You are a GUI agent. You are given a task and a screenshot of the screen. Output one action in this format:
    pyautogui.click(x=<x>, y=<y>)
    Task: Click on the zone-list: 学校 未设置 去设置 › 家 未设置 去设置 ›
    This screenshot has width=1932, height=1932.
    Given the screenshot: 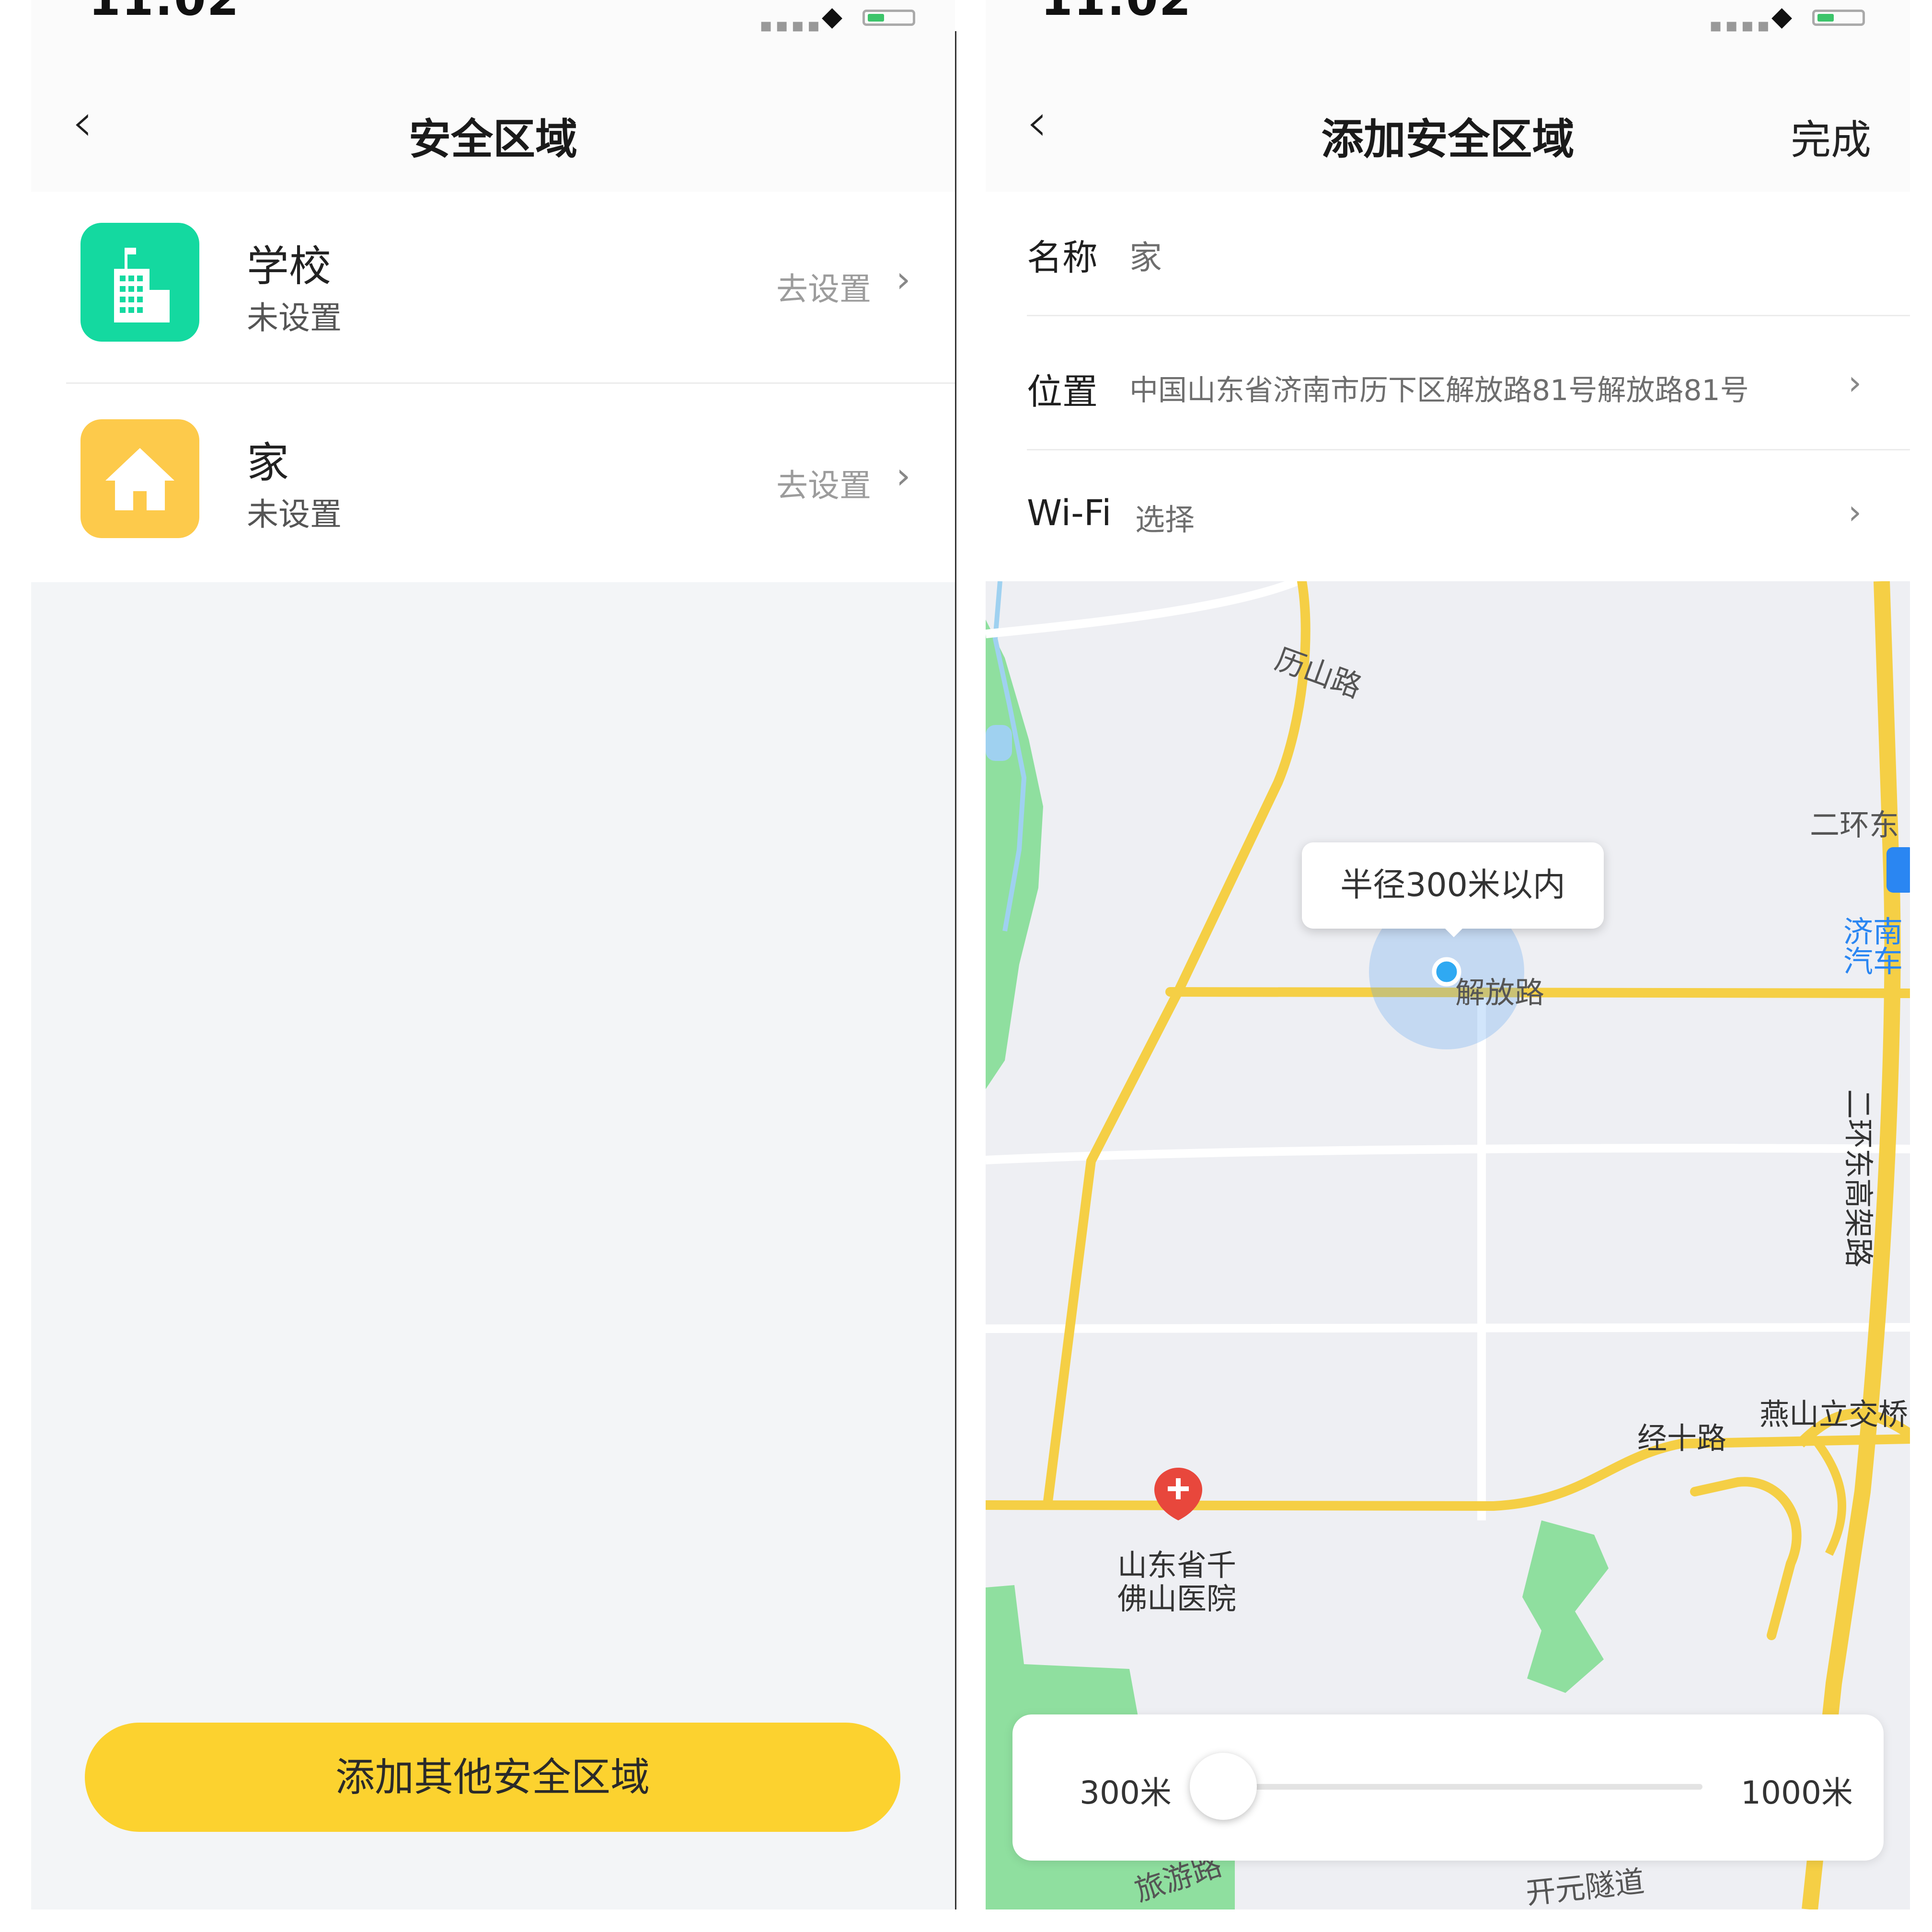 What is the action you would take?
    pyautogui.click(x=493, y=387)
    